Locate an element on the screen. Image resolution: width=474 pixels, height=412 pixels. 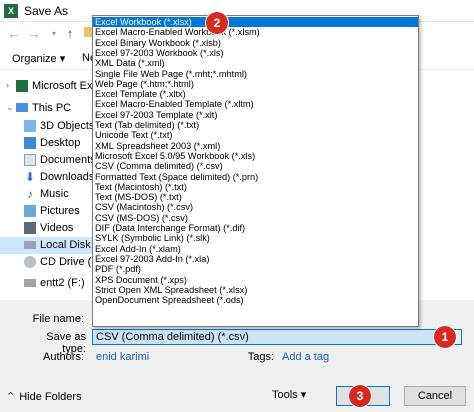
option-excel-97-template: Excel 97-2003 Template (*.xlt) is located at coordinates (255, 115).